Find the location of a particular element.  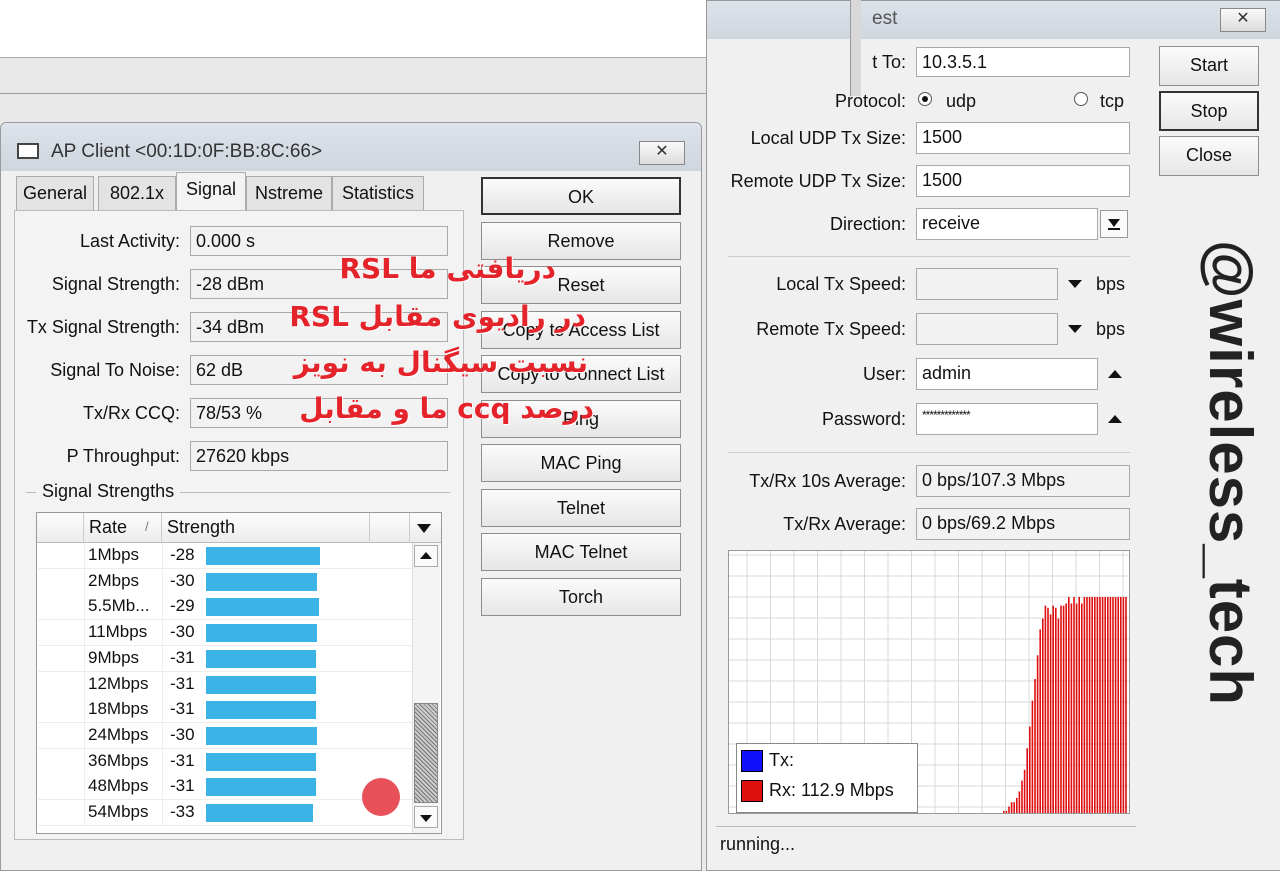

tab-nstreme: Nstreme is located at coordinates (289, 193).